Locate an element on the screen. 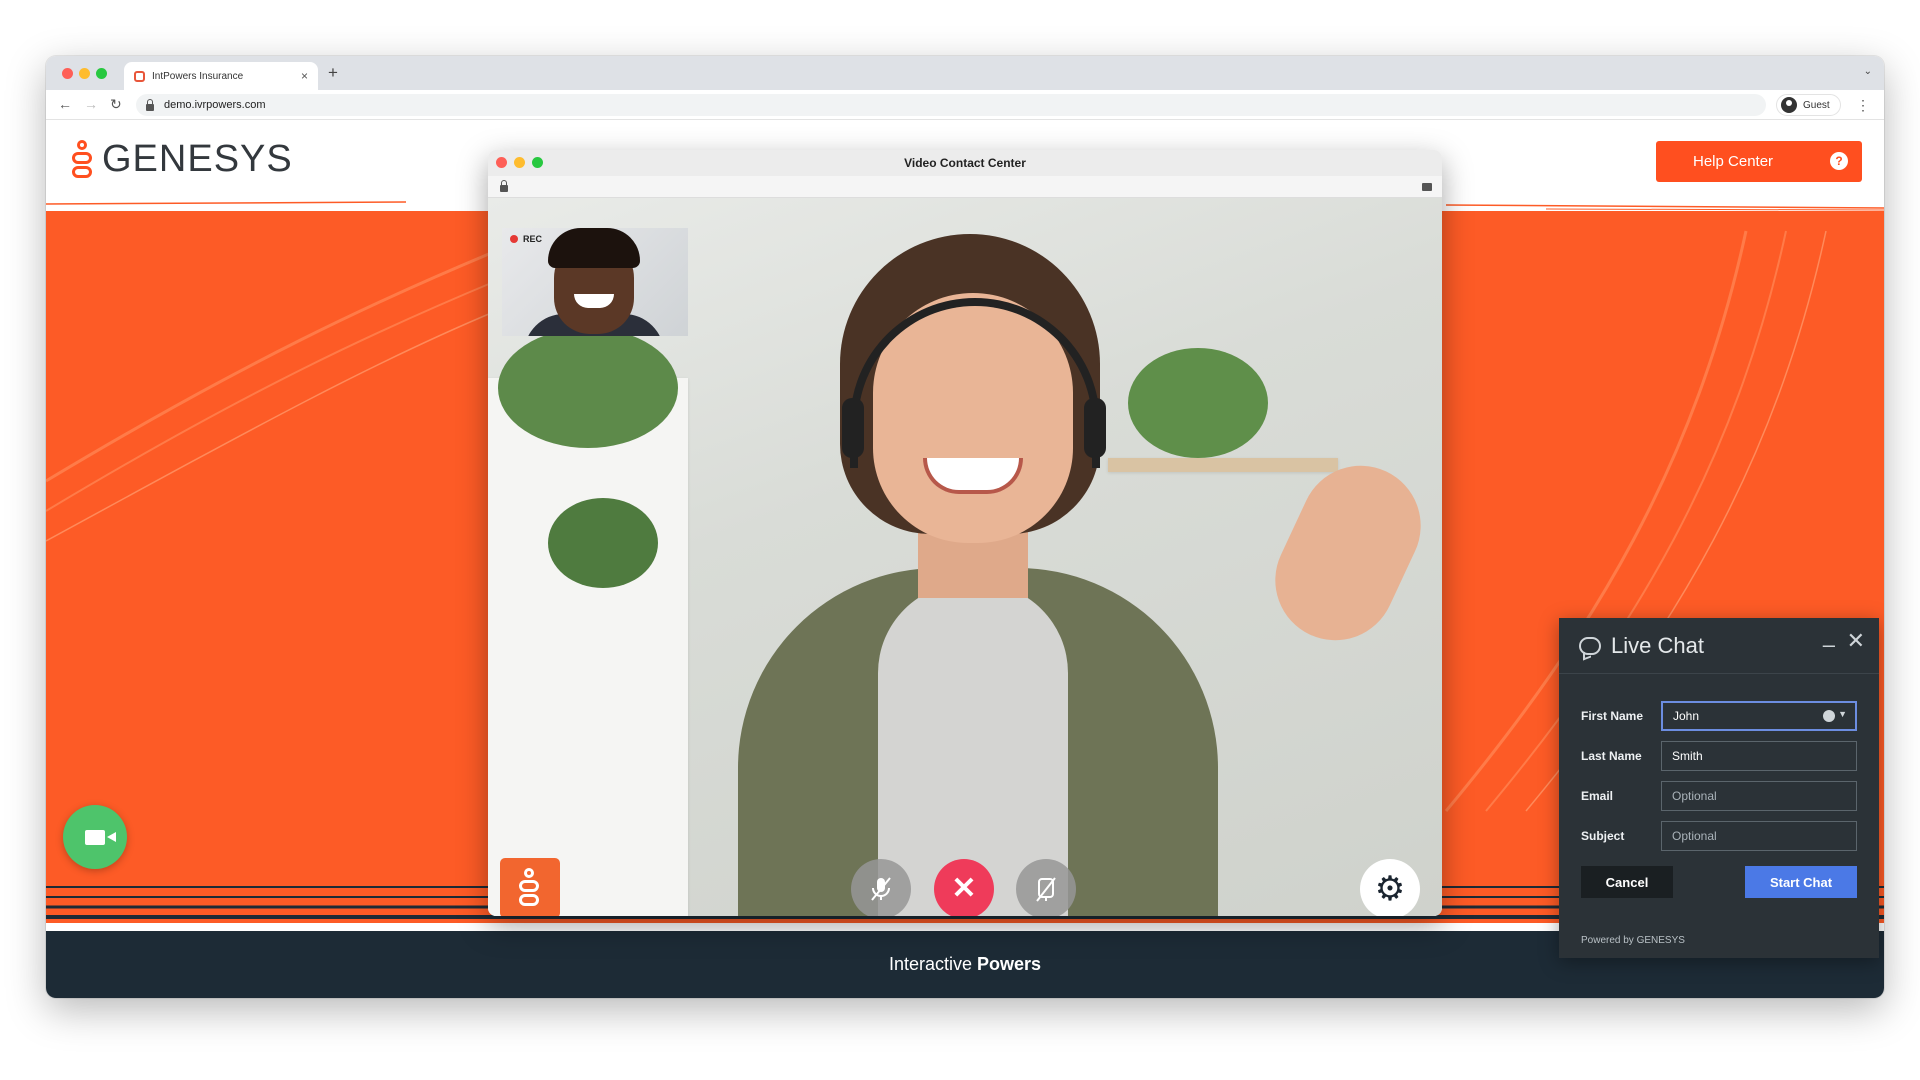 This screenshot has height=1080, width=1920. settings-button: ⚙ is located at coordinates (1390, 887).